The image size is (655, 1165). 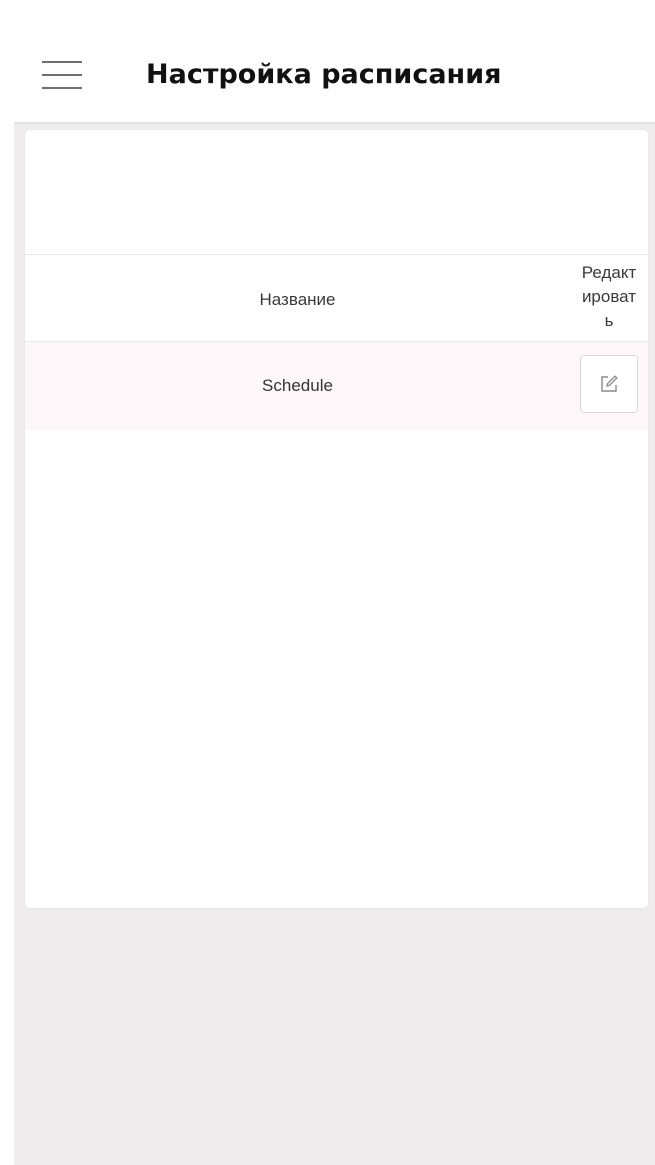 I want to click on edit-icon, so click(x=609, y=383).